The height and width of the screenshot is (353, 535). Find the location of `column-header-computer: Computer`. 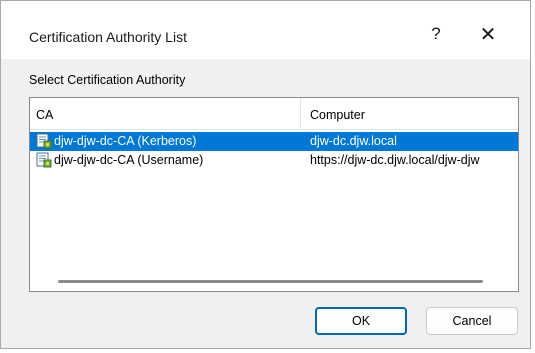

column-header-computer: Computer is located at coordinates (410, 113).